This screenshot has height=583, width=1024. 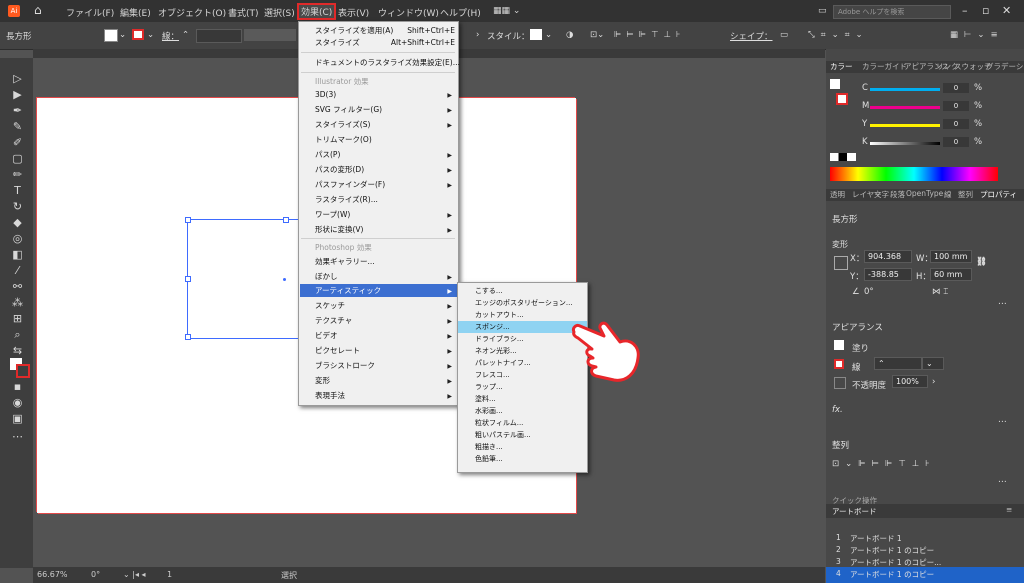 What do you see at coordinates (219, 36) in the screenshot?
I see `stroke-weight-field` at bounding box center [219, 36].